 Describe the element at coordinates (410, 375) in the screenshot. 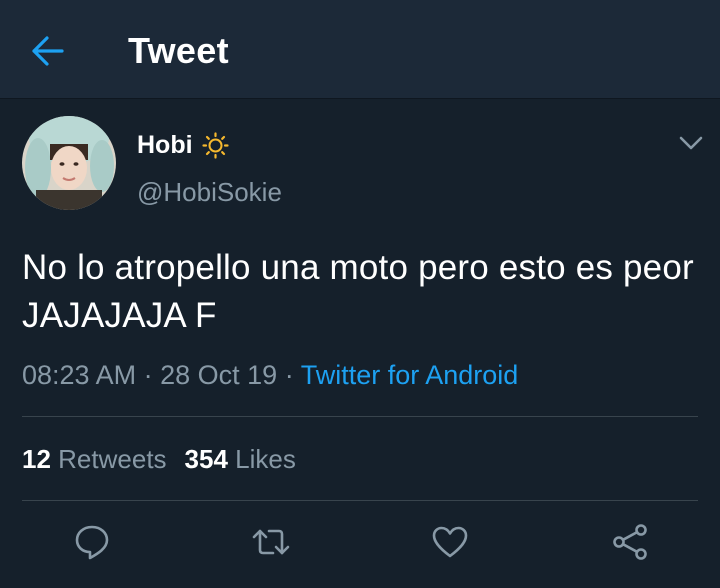

I see `tweet-source-link: Twitter for Android` at that location.